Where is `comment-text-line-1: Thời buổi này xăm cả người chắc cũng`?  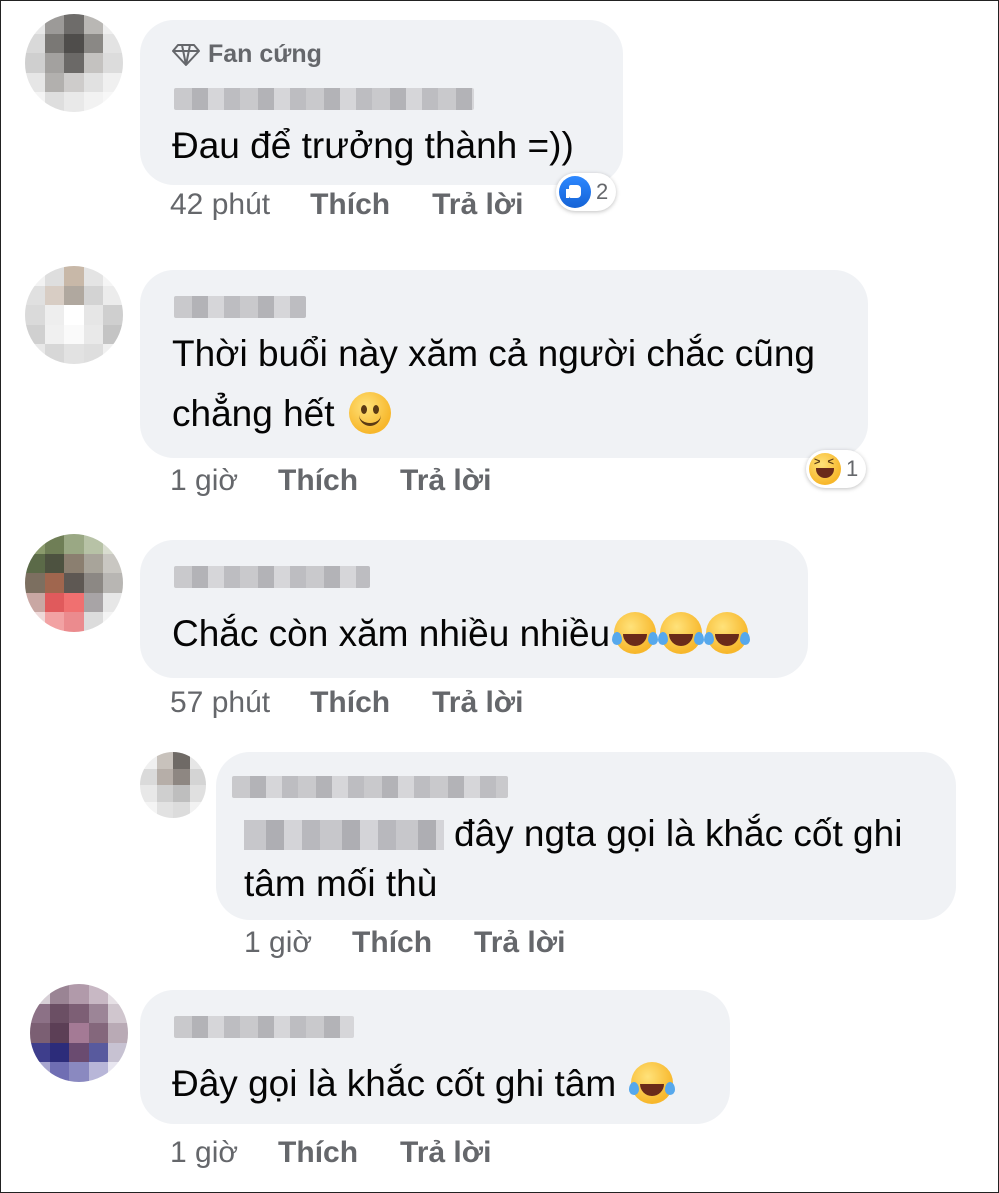
comment-text-line-1: Thời buổi này xăm cả người chắc cũng is located at coordinates (494, 353).